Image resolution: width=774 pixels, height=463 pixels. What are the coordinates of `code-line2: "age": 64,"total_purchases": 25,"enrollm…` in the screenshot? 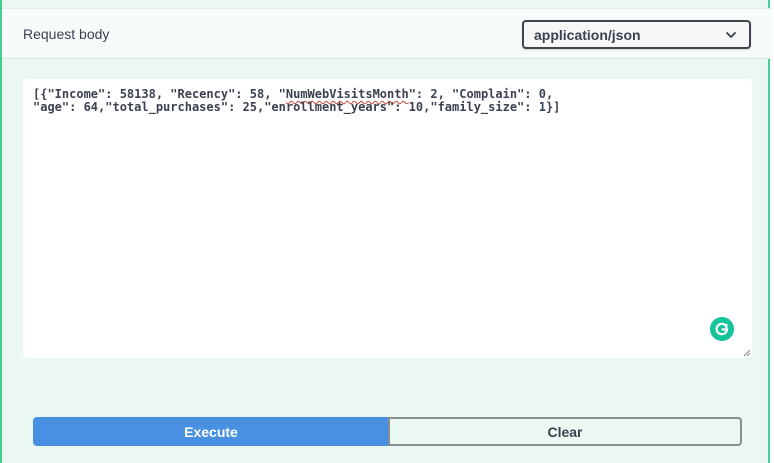 It's located at (297, 107).